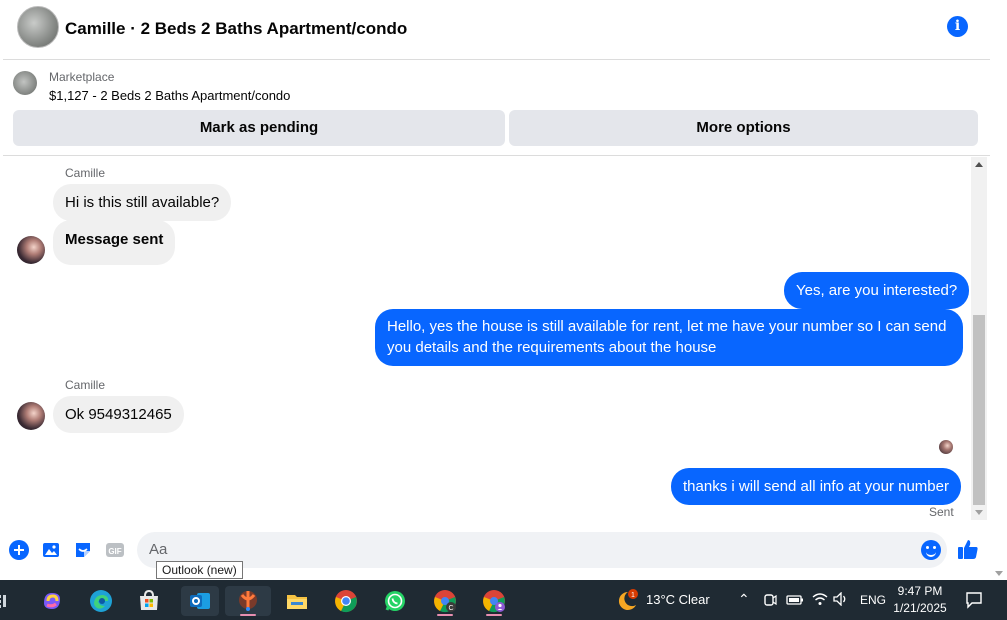 This screenshot has width=1007, height=620. I want to click on message-bubble-incoming: Hi is this still available?, so click(142, 202).